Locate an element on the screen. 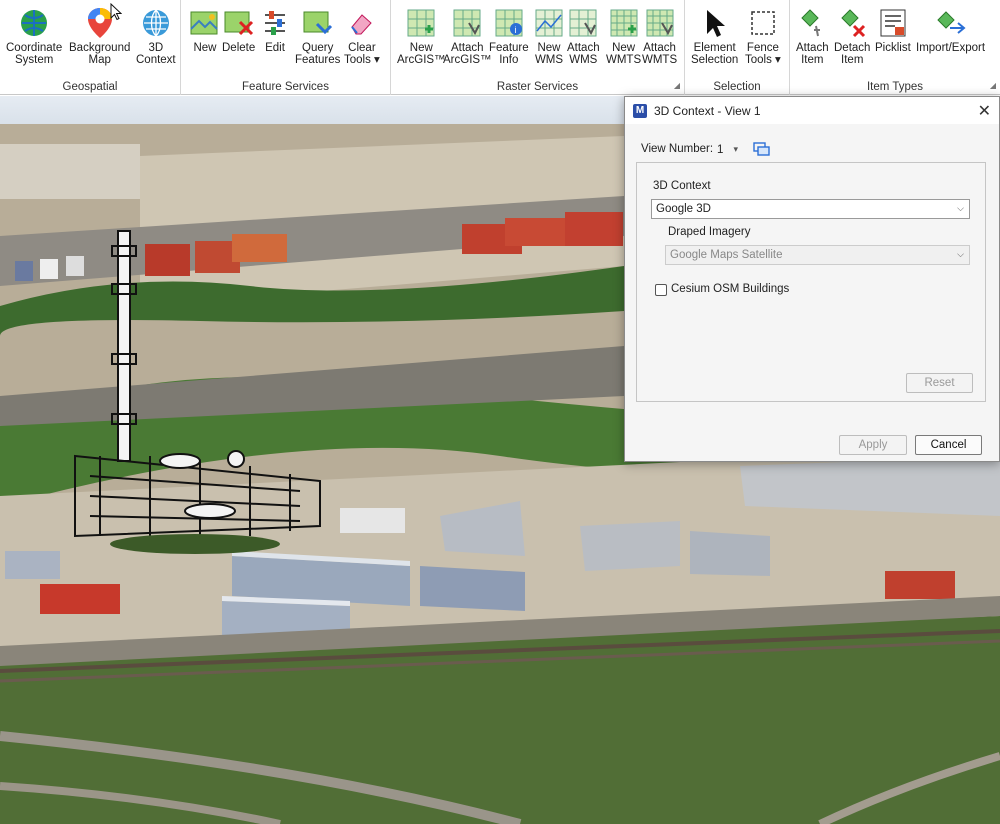  group-title: Geospatial is located at coordinates (90, 87).